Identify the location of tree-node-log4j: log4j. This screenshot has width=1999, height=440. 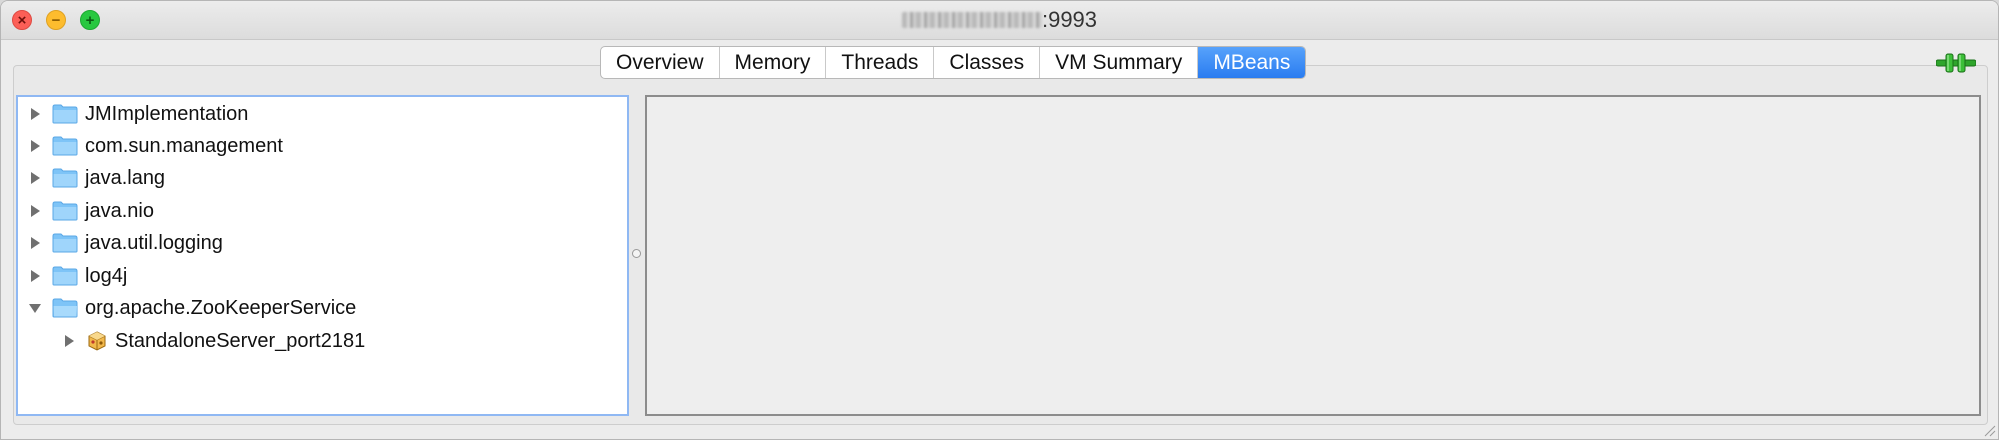
(77, 276).